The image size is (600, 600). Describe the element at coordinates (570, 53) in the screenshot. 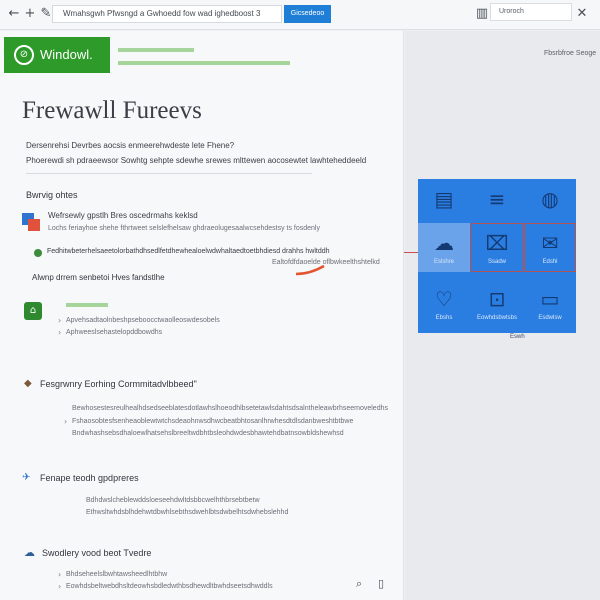

I see `side-panel-header: Fbsrbfroe Seoge` at that location.